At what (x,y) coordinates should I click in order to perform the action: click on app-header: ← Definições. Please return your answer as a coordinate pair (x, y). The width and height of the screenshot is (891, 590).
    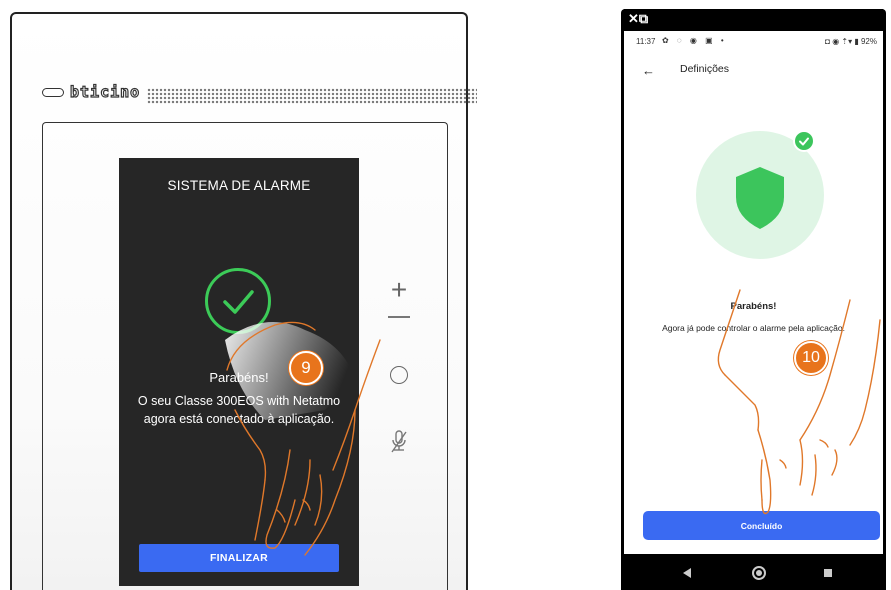
    Looking at the image, I should click on (753, 70).